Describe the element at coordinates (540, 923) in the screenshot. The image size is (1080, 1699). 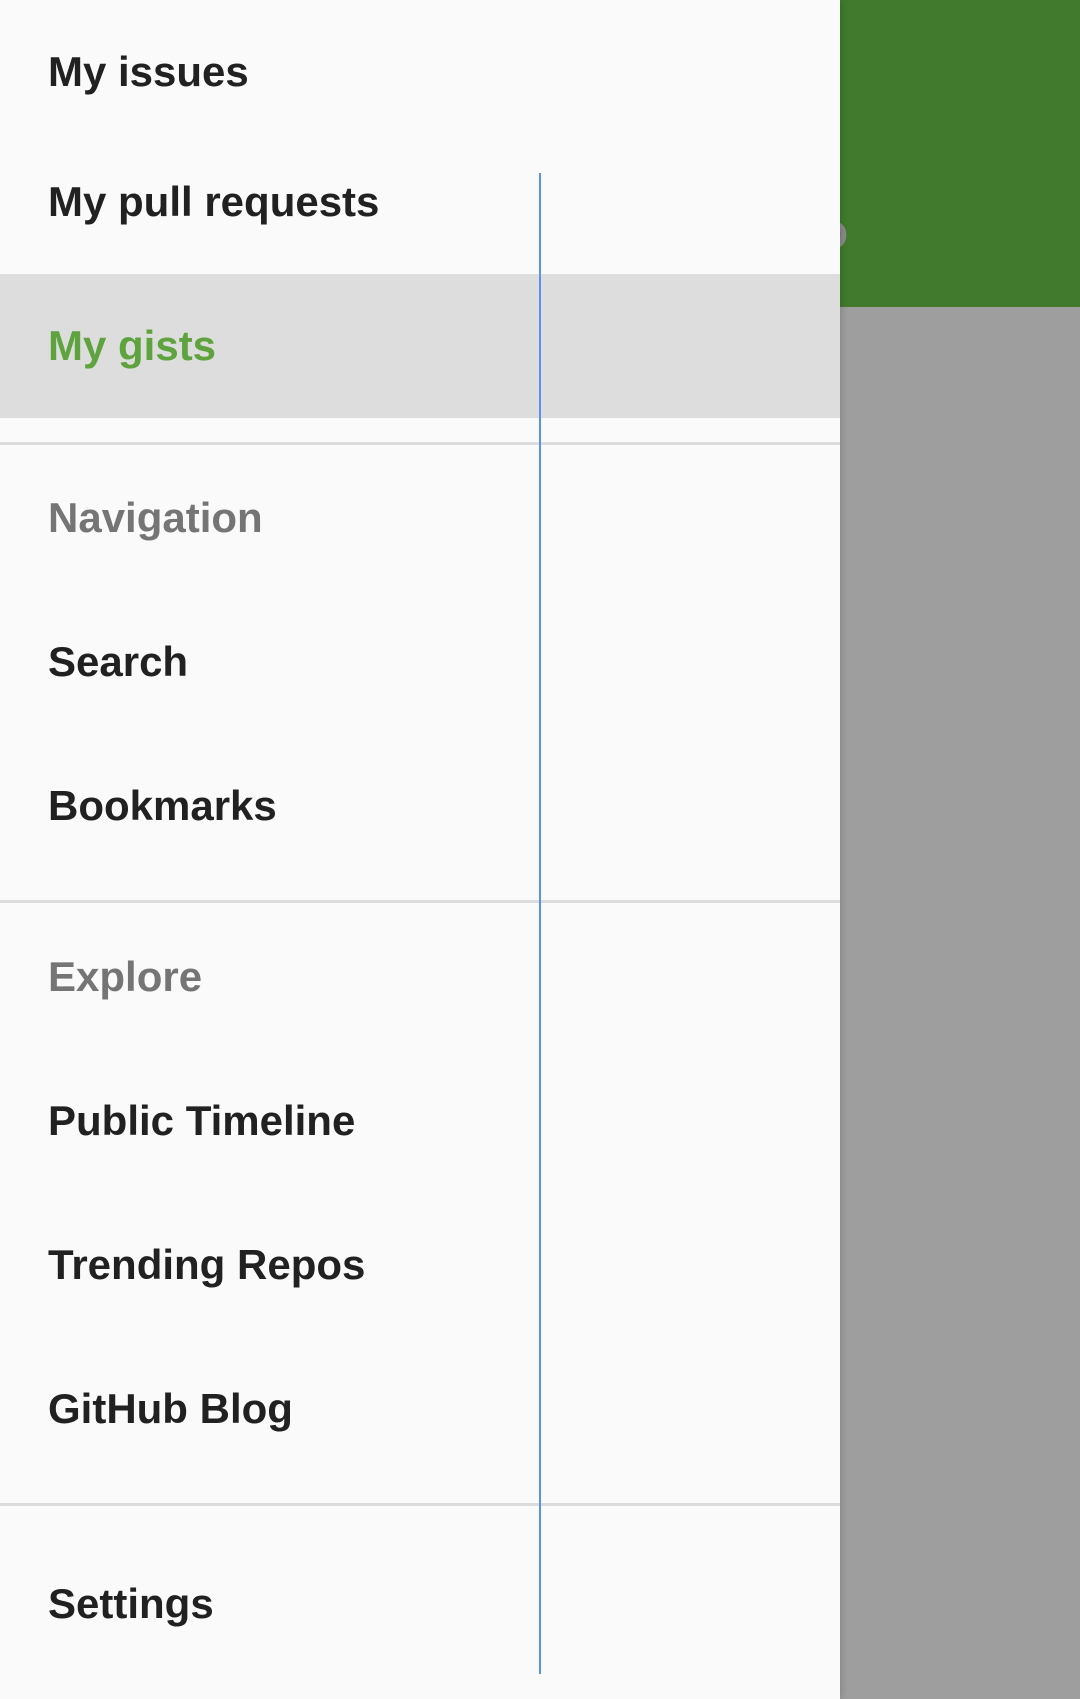
I see `layout-guide-line` at that location.